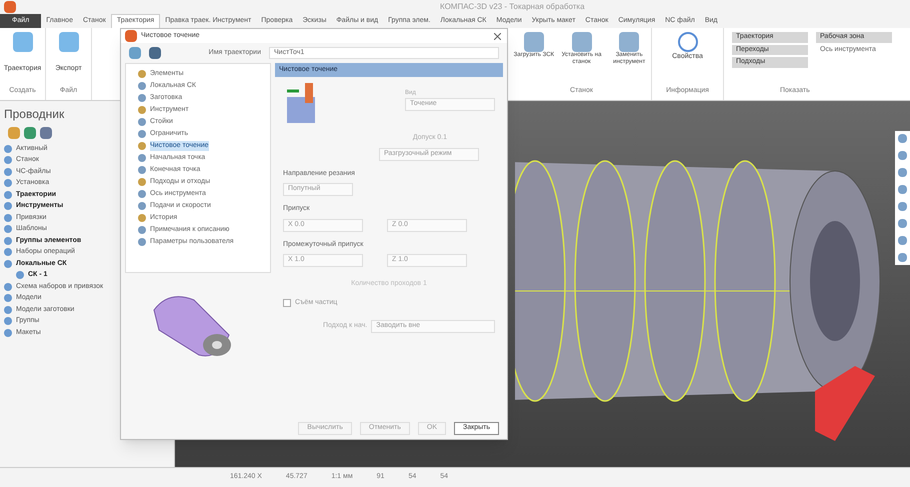 The width and height of the screenshot is (910, 487). What do you see at coordinates (10, 7) in the screenshot?
I see `app-logo-icon` at bounding box center [10, 7].